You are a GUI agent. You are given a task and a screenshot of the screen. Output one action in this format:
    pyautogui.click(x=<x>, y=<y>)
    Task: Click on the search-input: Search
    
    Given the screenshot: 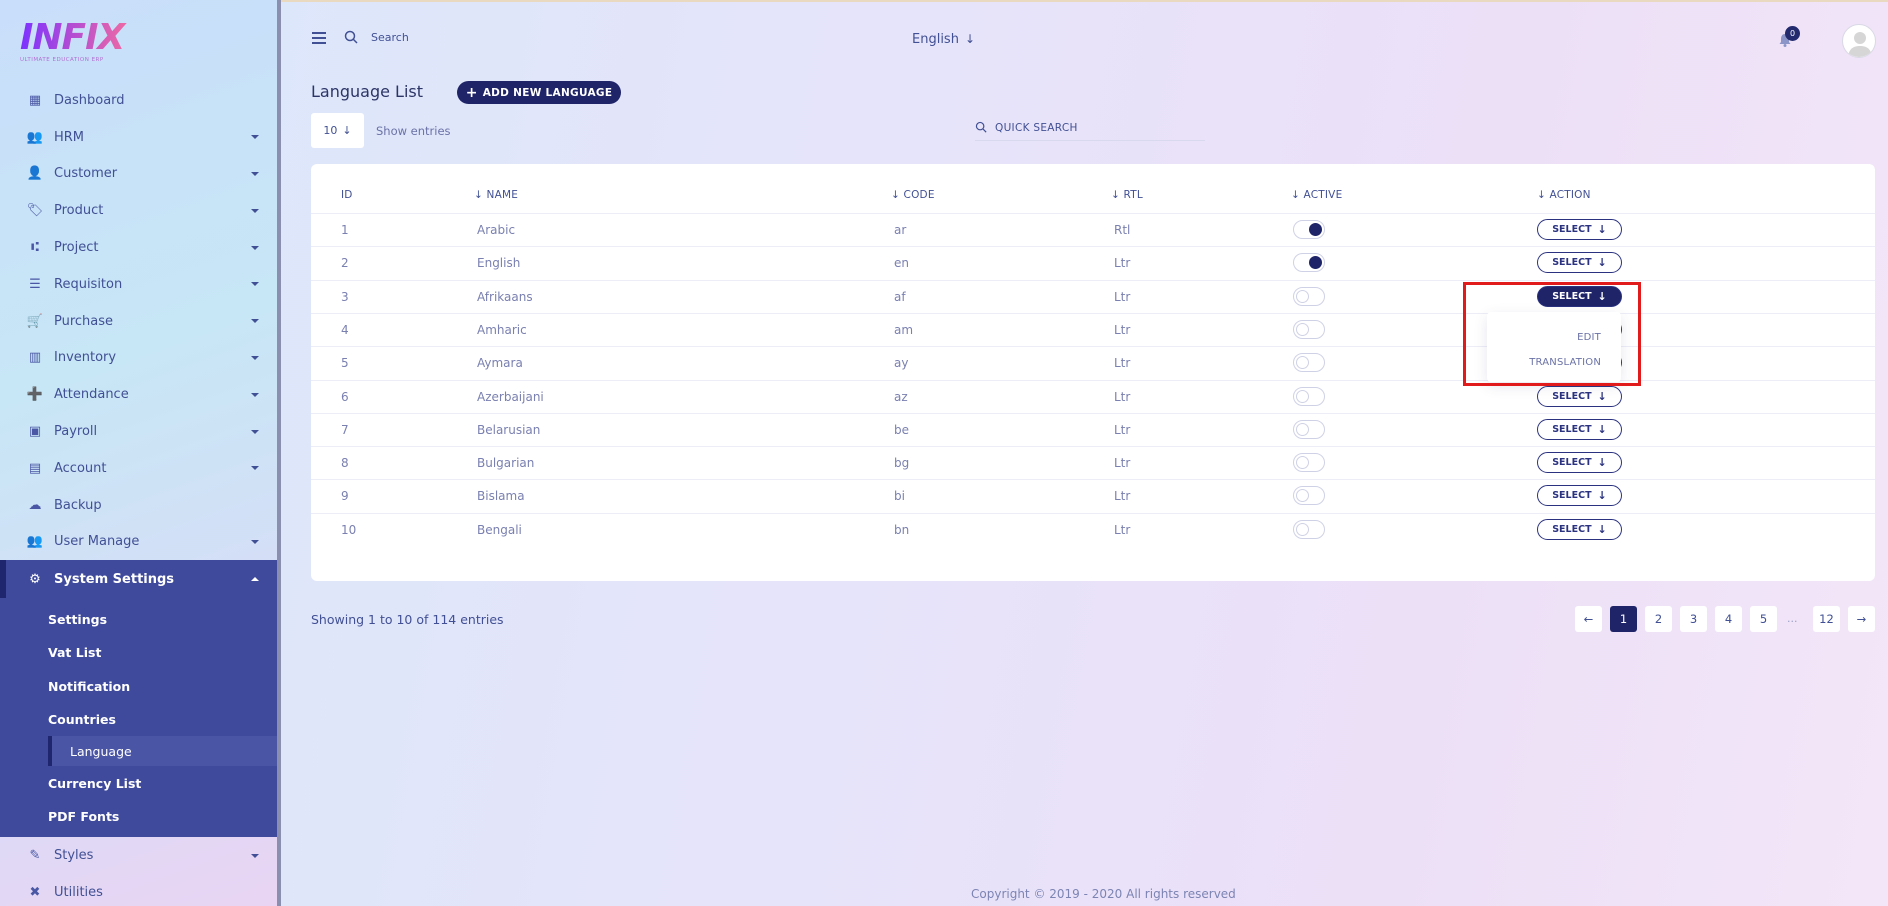 What is the action you would take?
    pyautogui.click(x=390, y=37)
    